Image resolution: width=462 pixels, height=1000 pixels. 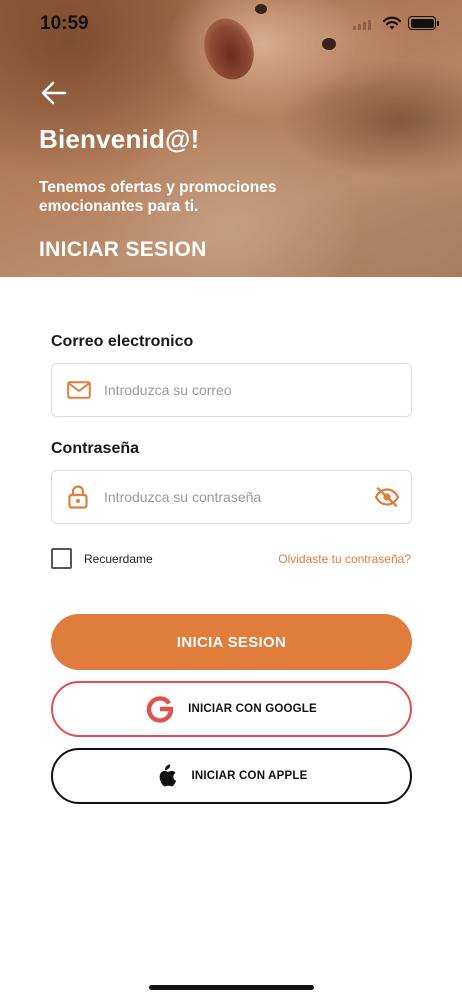 I want to click on remember-checkbox, so click(x=61, y=558).